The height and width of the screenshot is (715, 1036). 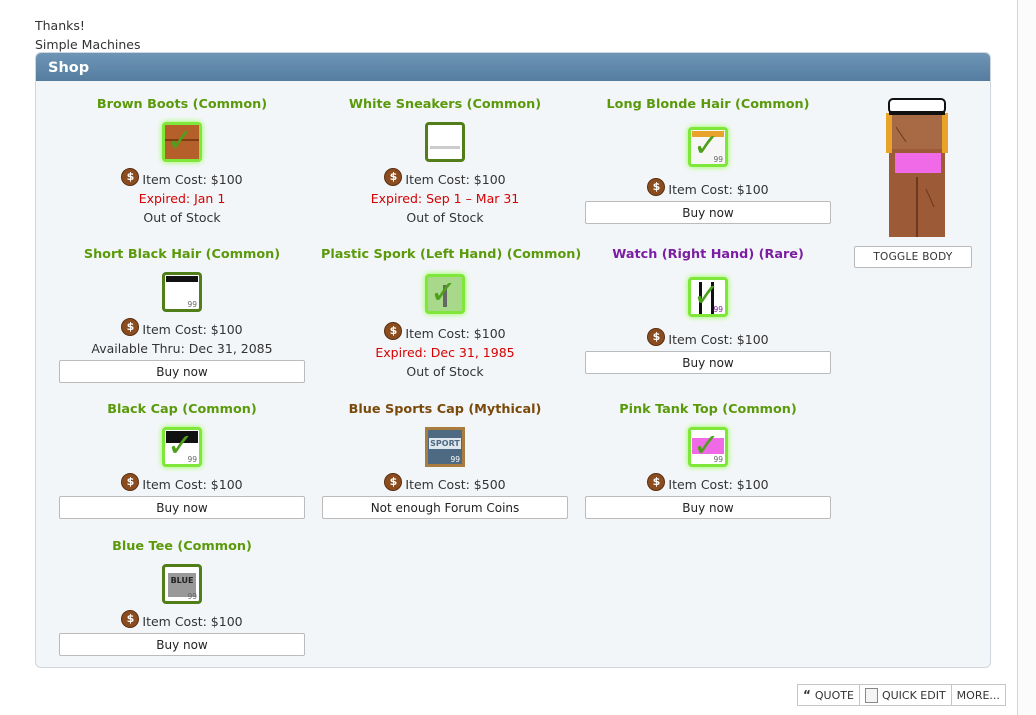 I want to click on quick-edit-label: QUICK EDIT, so click(x=913, y=695).